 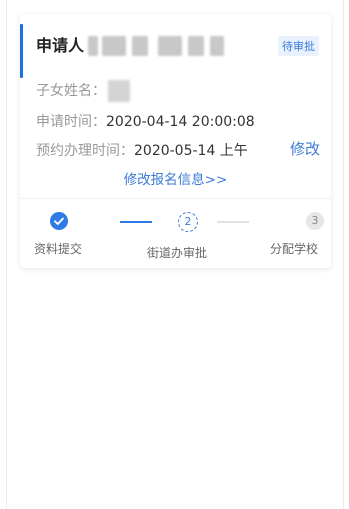 I want to click on step-3-circle: 3, so click(x=315, y=221).